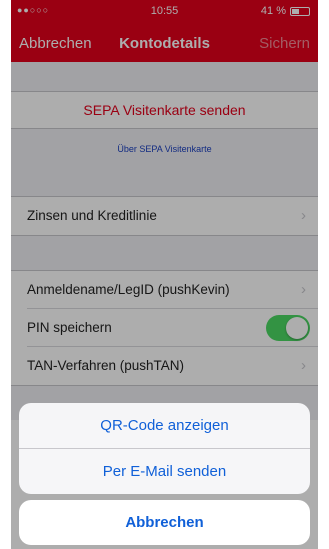 This screenshot has width=329, height=549. Describe the element at coordinates (164, 425) in the screenshot. I see `show-qr-code-button: QR-Code anzeigen` at that location.